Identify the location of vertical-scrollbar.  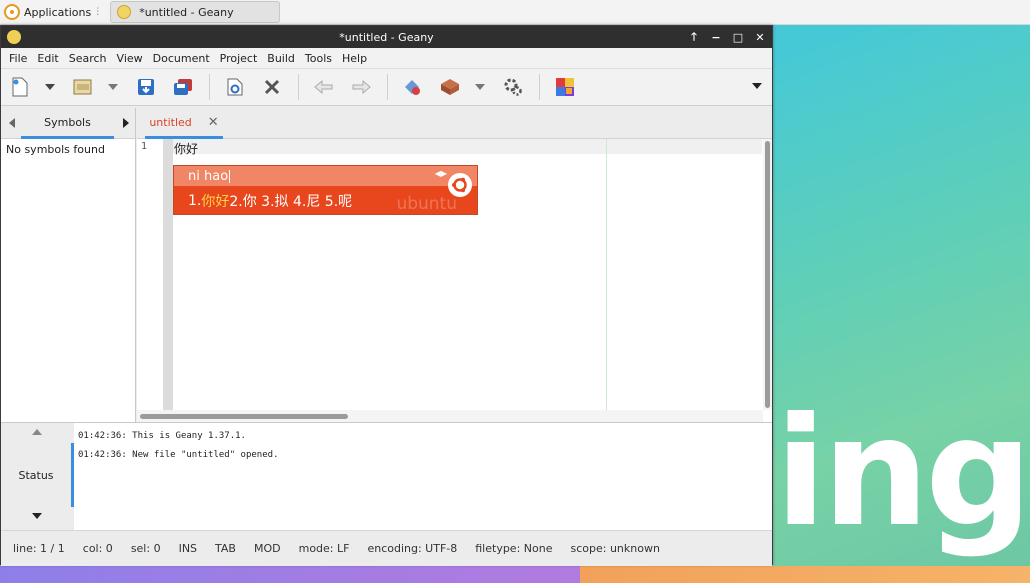
(767, 274).